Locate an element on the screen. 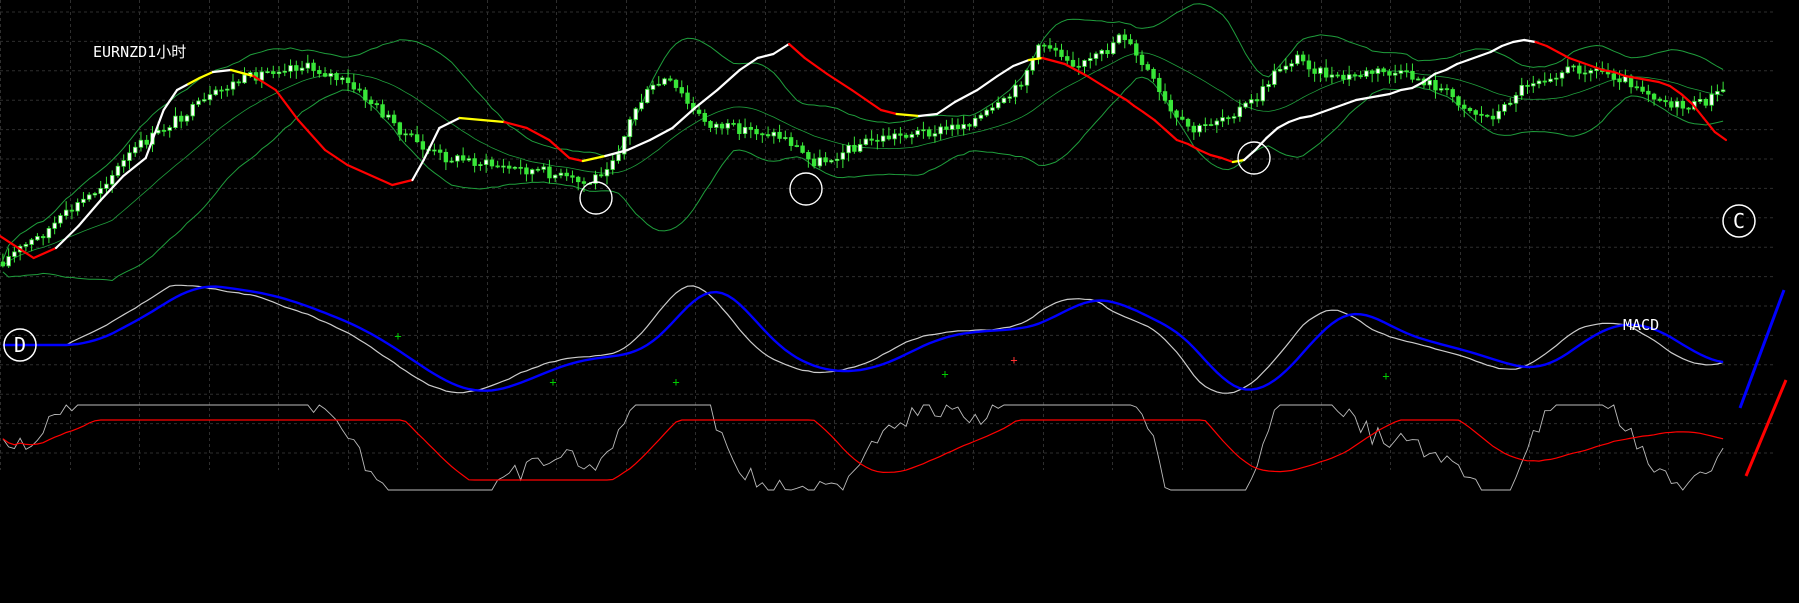  highlight-circles is located at coordinates (925, 178).